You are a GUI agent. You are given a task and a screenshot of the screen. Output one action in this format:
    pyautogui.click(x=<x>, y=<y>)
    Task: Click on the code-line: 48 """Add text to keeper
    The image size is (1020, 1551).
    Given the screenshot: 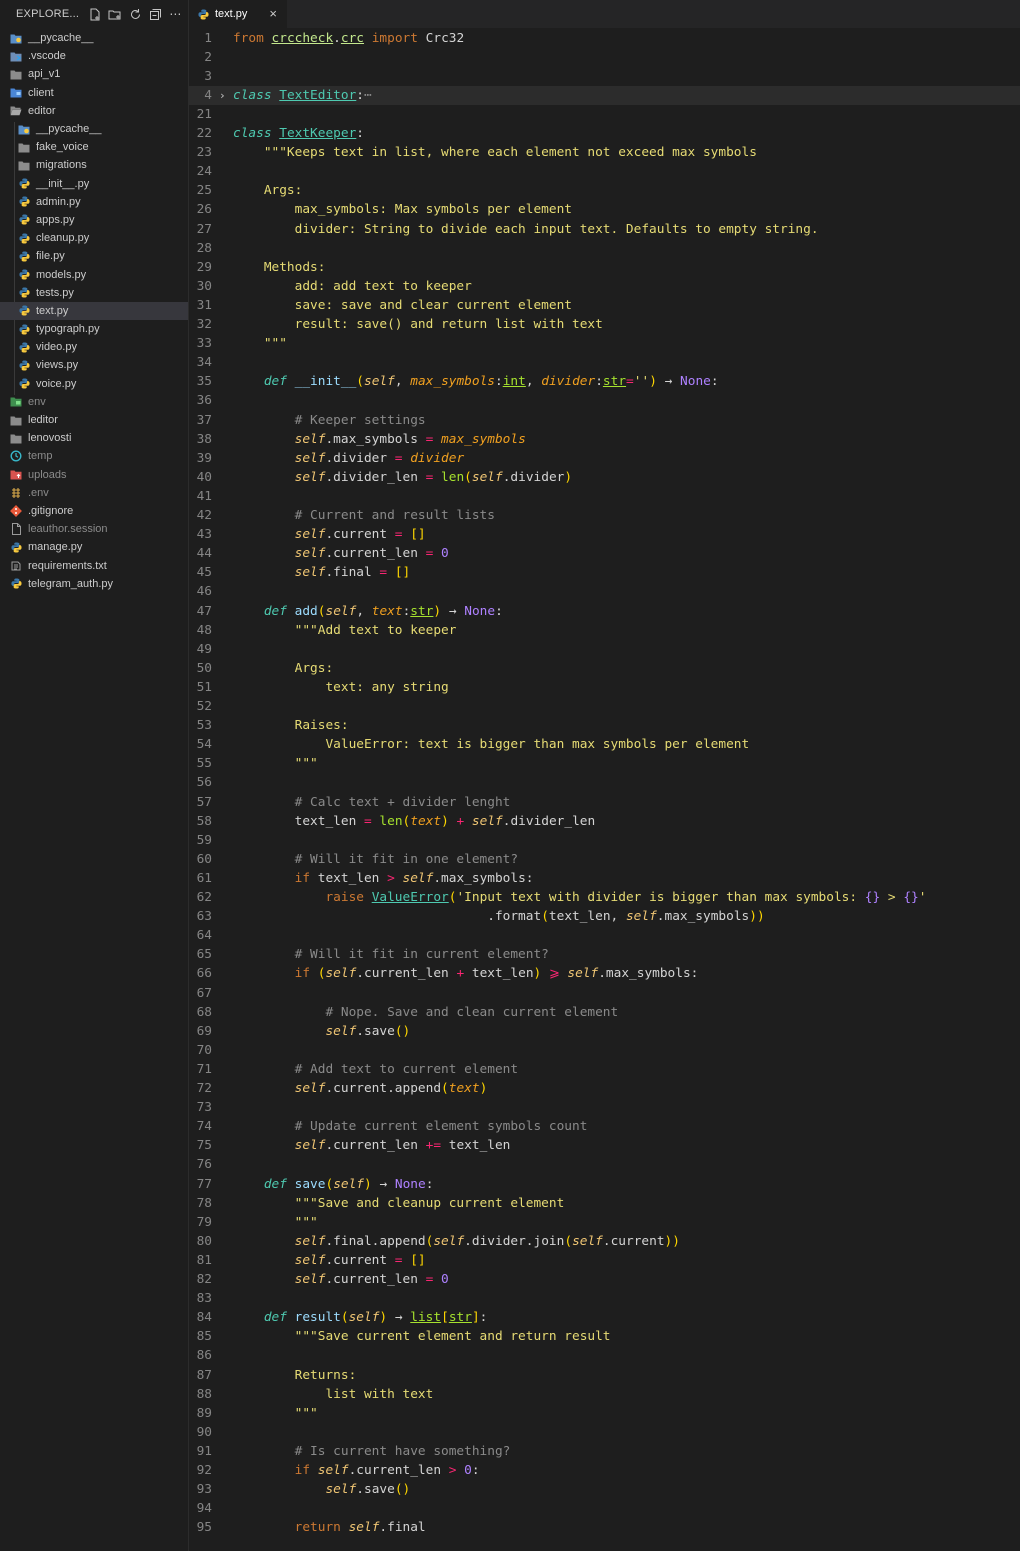 What is the action you would take?
    pyautogui.click(x=604, y=630)
    